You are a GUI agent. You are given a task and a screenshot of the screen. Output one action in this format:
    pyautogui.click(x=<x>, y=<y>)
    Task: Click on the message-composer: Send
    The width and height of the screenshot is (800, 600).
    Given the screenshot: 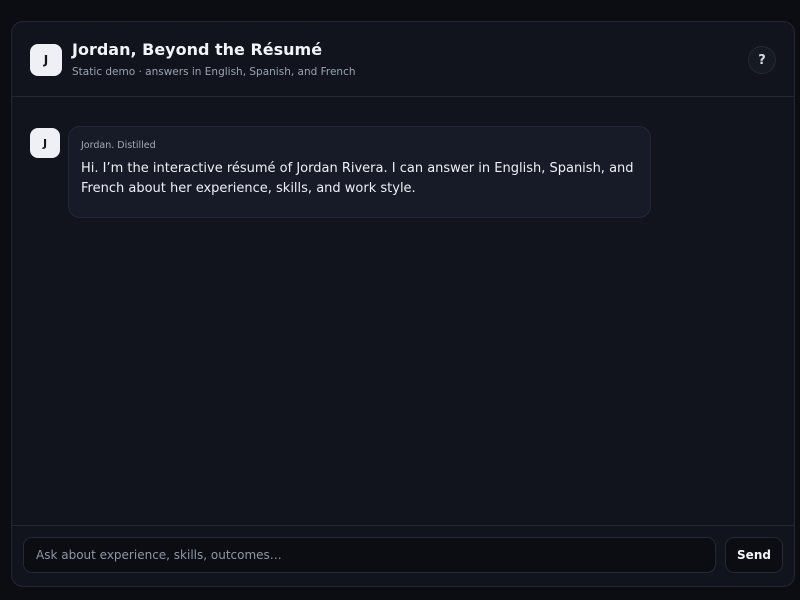 What is the action you would take?
    pyautogui.click(x=403, y=555)
    